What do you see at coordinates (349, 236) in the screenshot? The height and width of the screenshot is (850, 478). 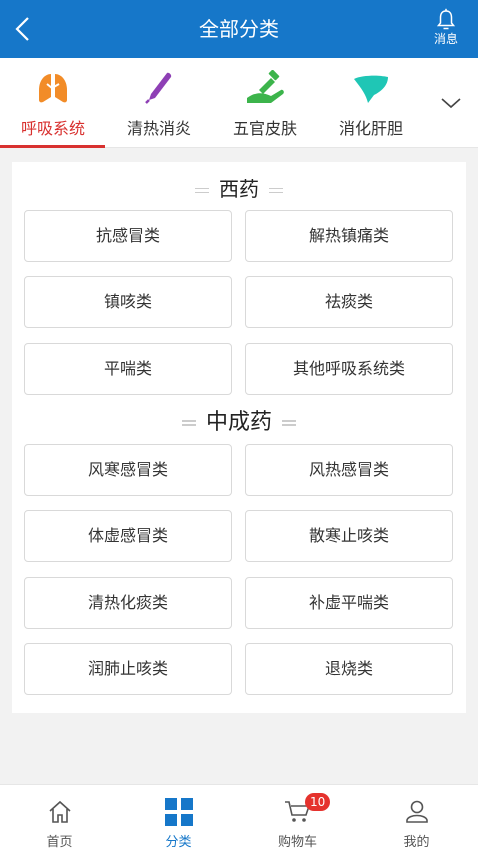 I see `subcategory-item: 解热镇痛类` at bounding box center [349, 236].